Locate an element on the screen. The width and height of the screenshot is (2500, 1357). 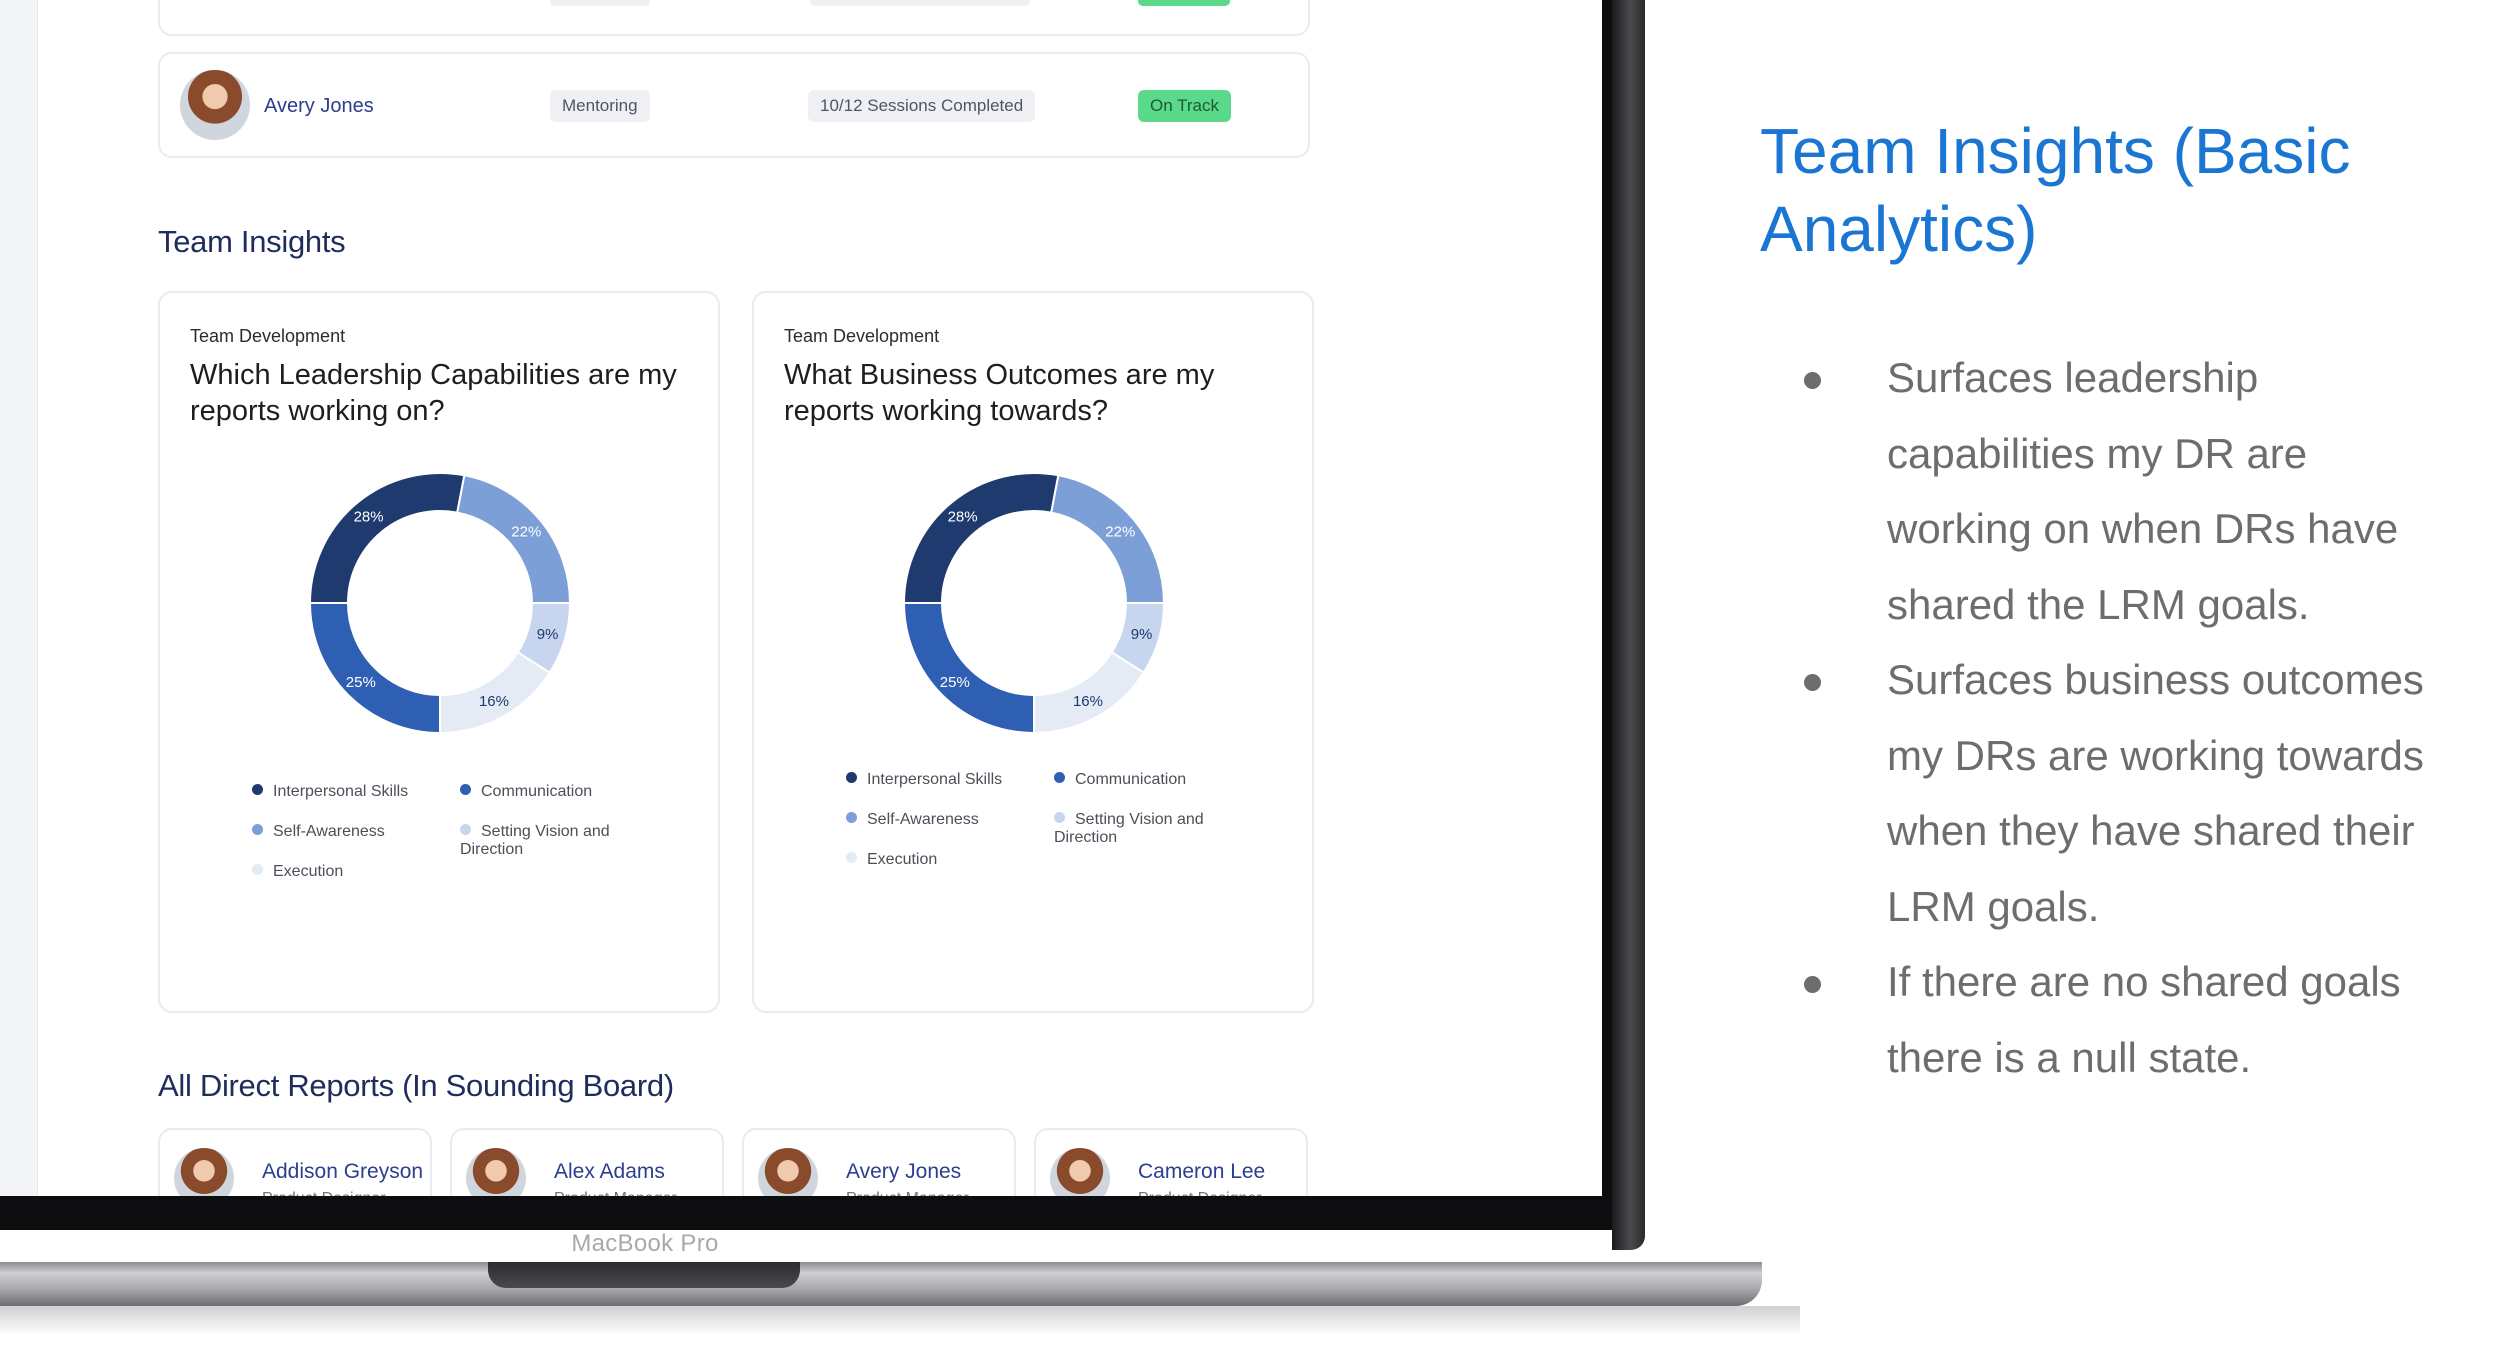
previous-row-card is located at coordinates (734, 18).